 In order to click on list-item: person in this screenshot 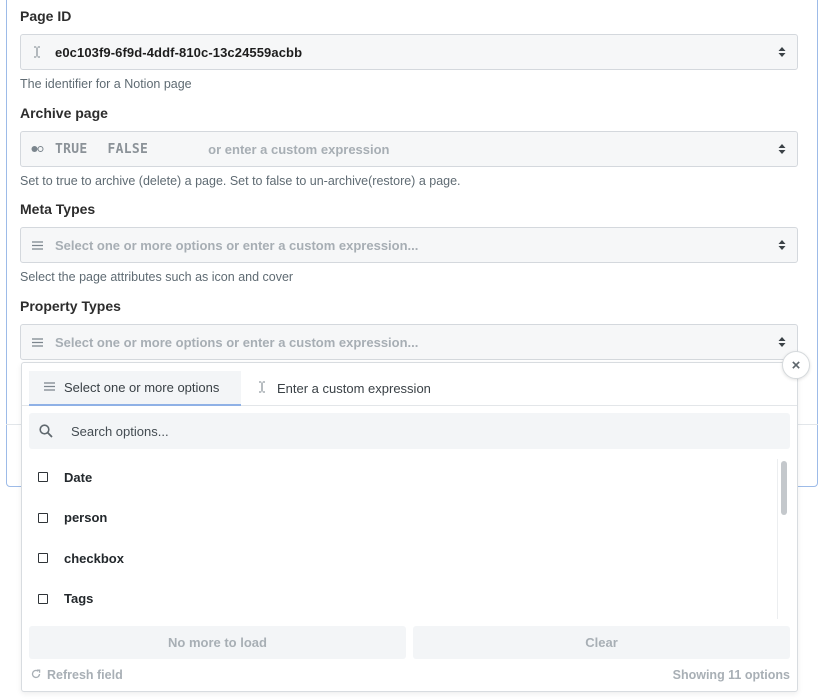, I will do `click(404, 518)`.